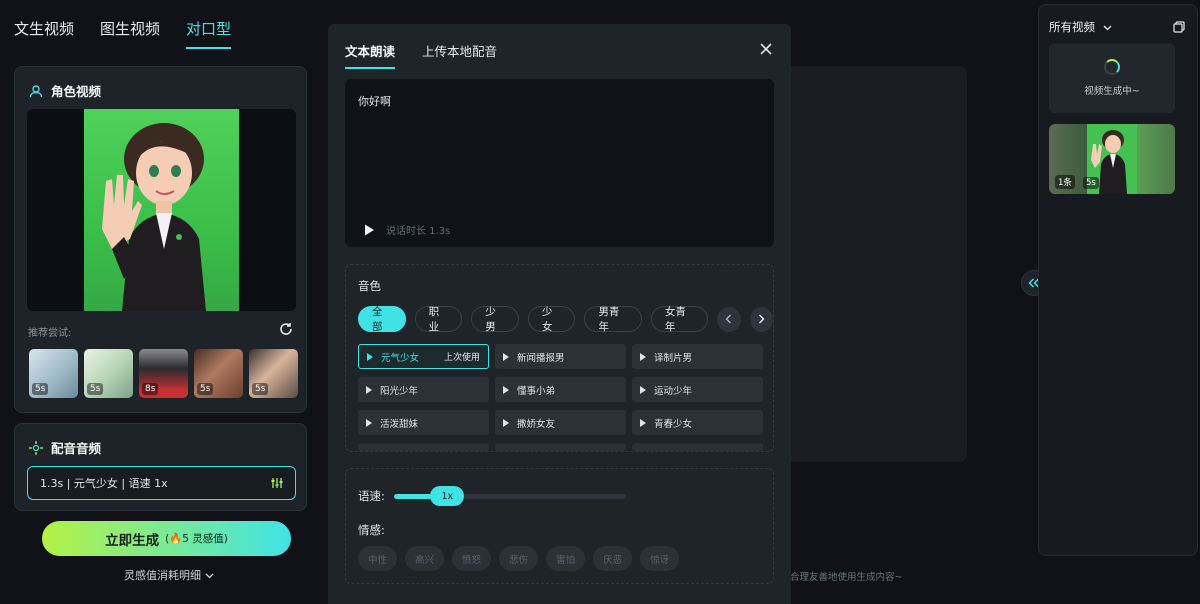 The height and width of the screenshot is (604, 1200). What do you see at coordinates (1112, 78) in the screenshot?
I see `generating-card: 视频生成中~` at bounding box center [1112, 78].